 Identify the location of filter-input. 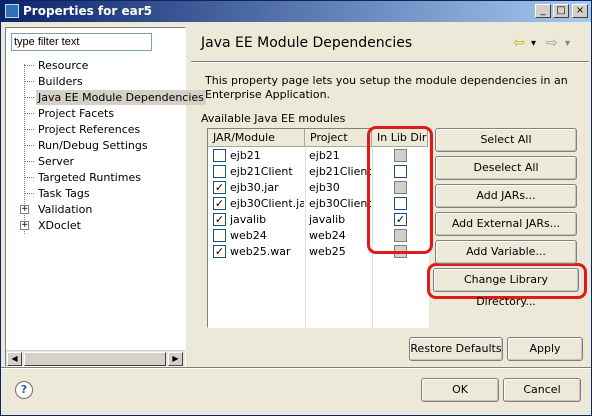
(81, 42).